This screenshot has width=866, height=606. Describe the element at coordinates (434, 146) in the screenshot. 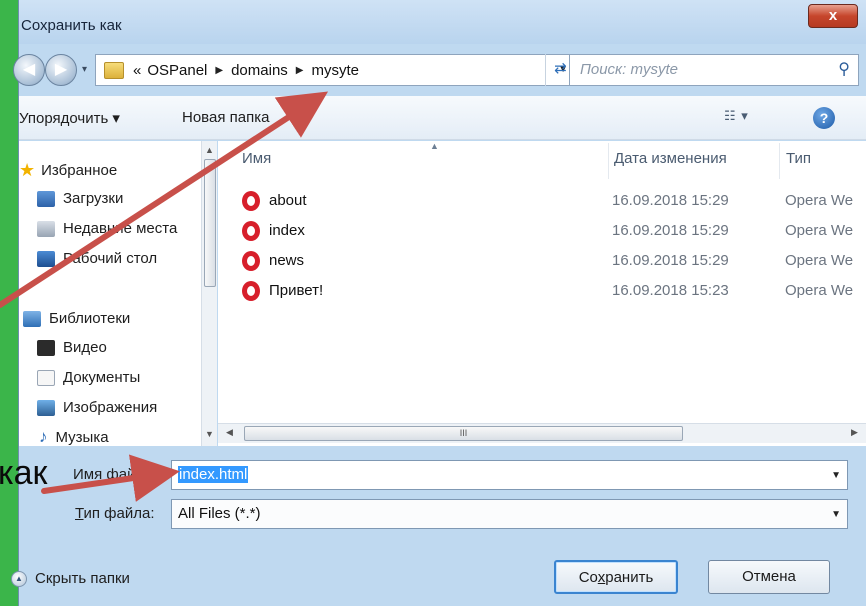

I see `sort-ascending-icon: ▲` at that location.